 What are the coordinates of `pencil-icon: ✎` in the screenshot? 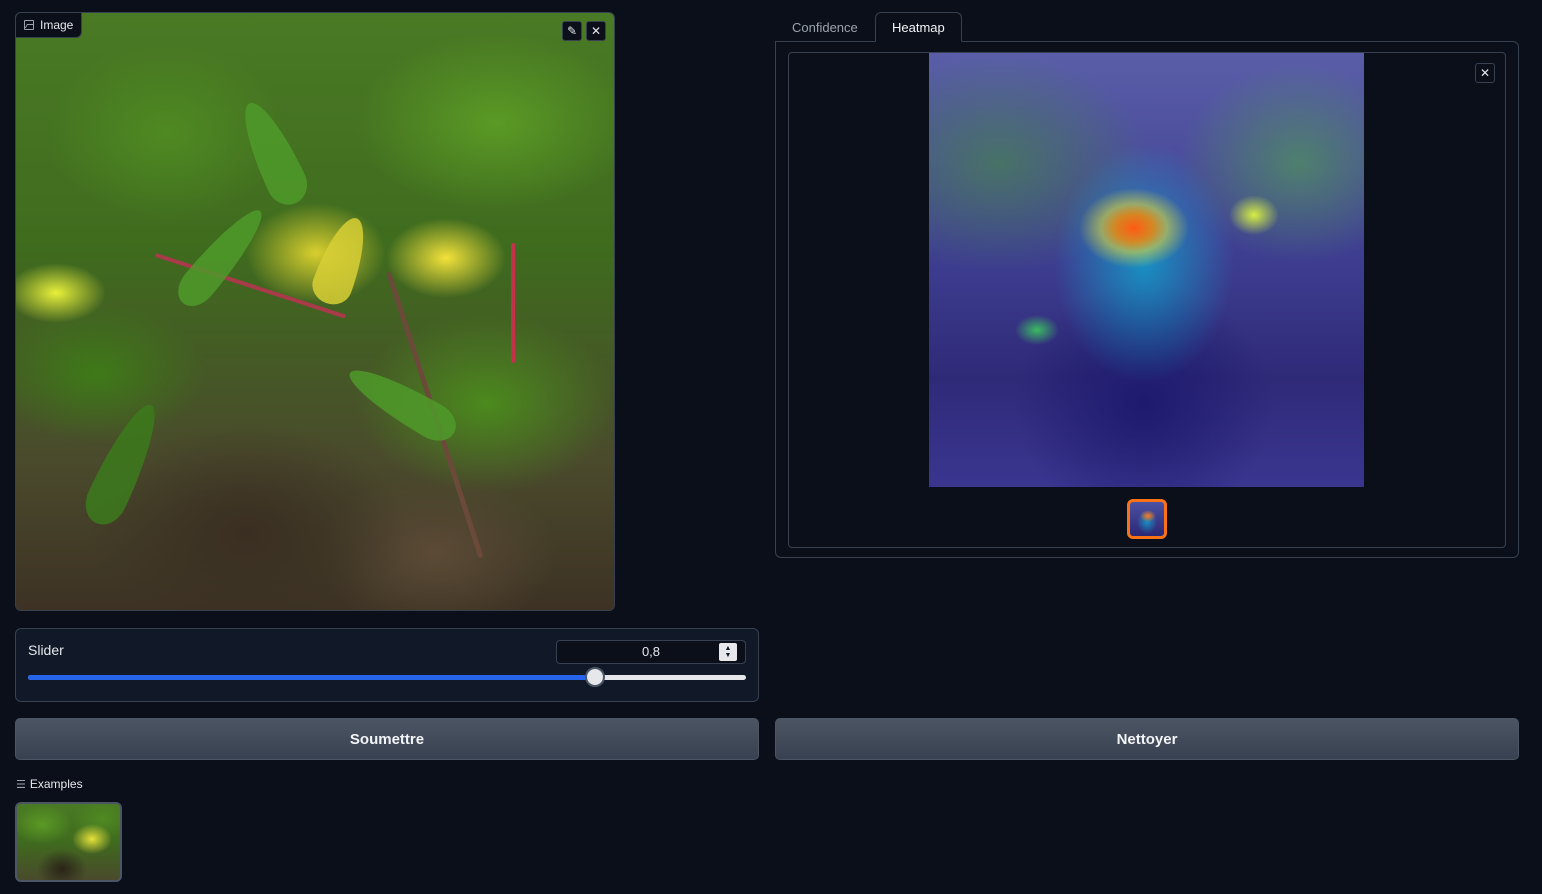 It's located at (572, 31).